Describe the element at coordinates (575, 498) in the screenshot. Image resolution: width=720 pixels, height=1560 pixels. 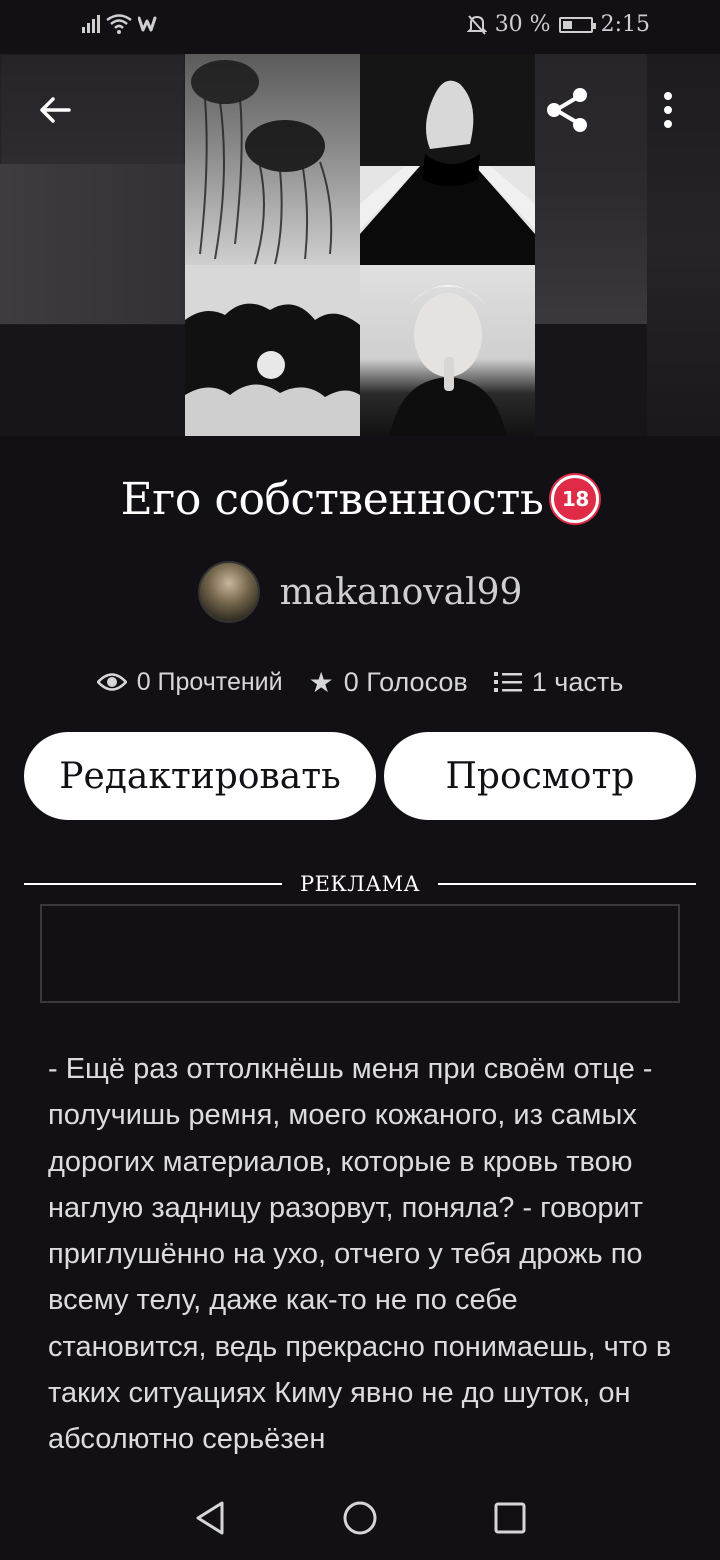
I see `adult-rating-badge: 18` at that location.